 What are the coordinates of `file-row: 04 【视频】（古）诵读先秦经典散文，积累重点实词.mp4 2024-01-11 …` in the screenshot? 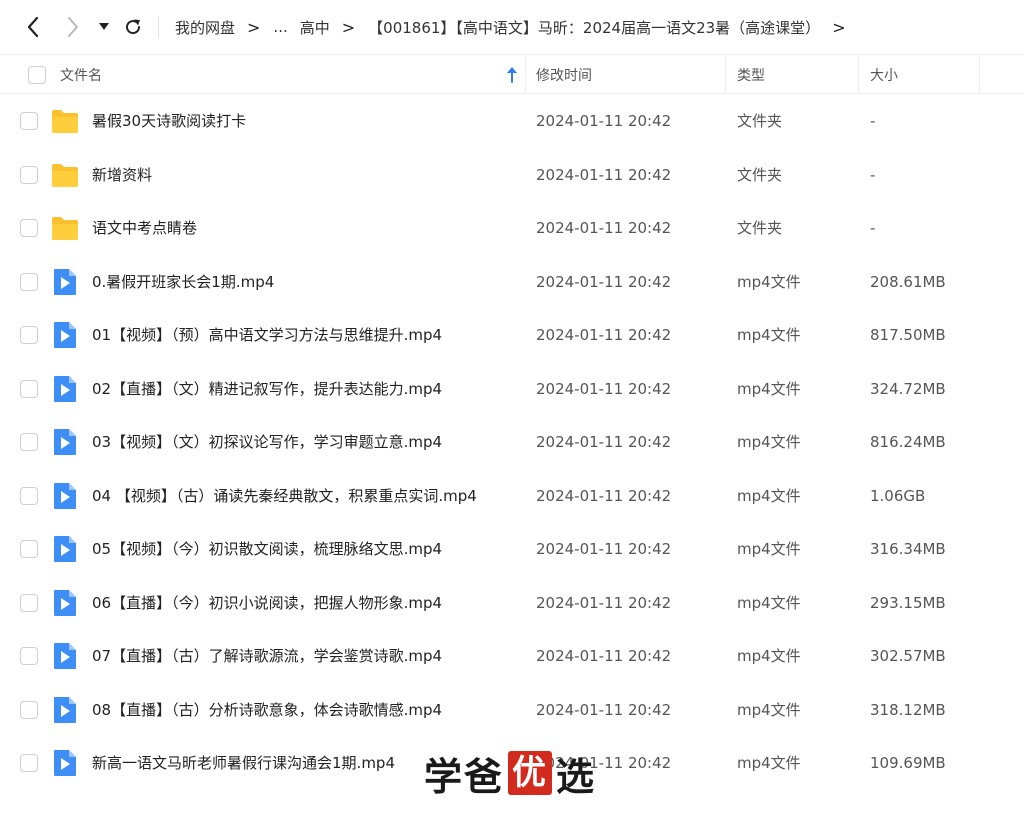 It's located at (512, 496).